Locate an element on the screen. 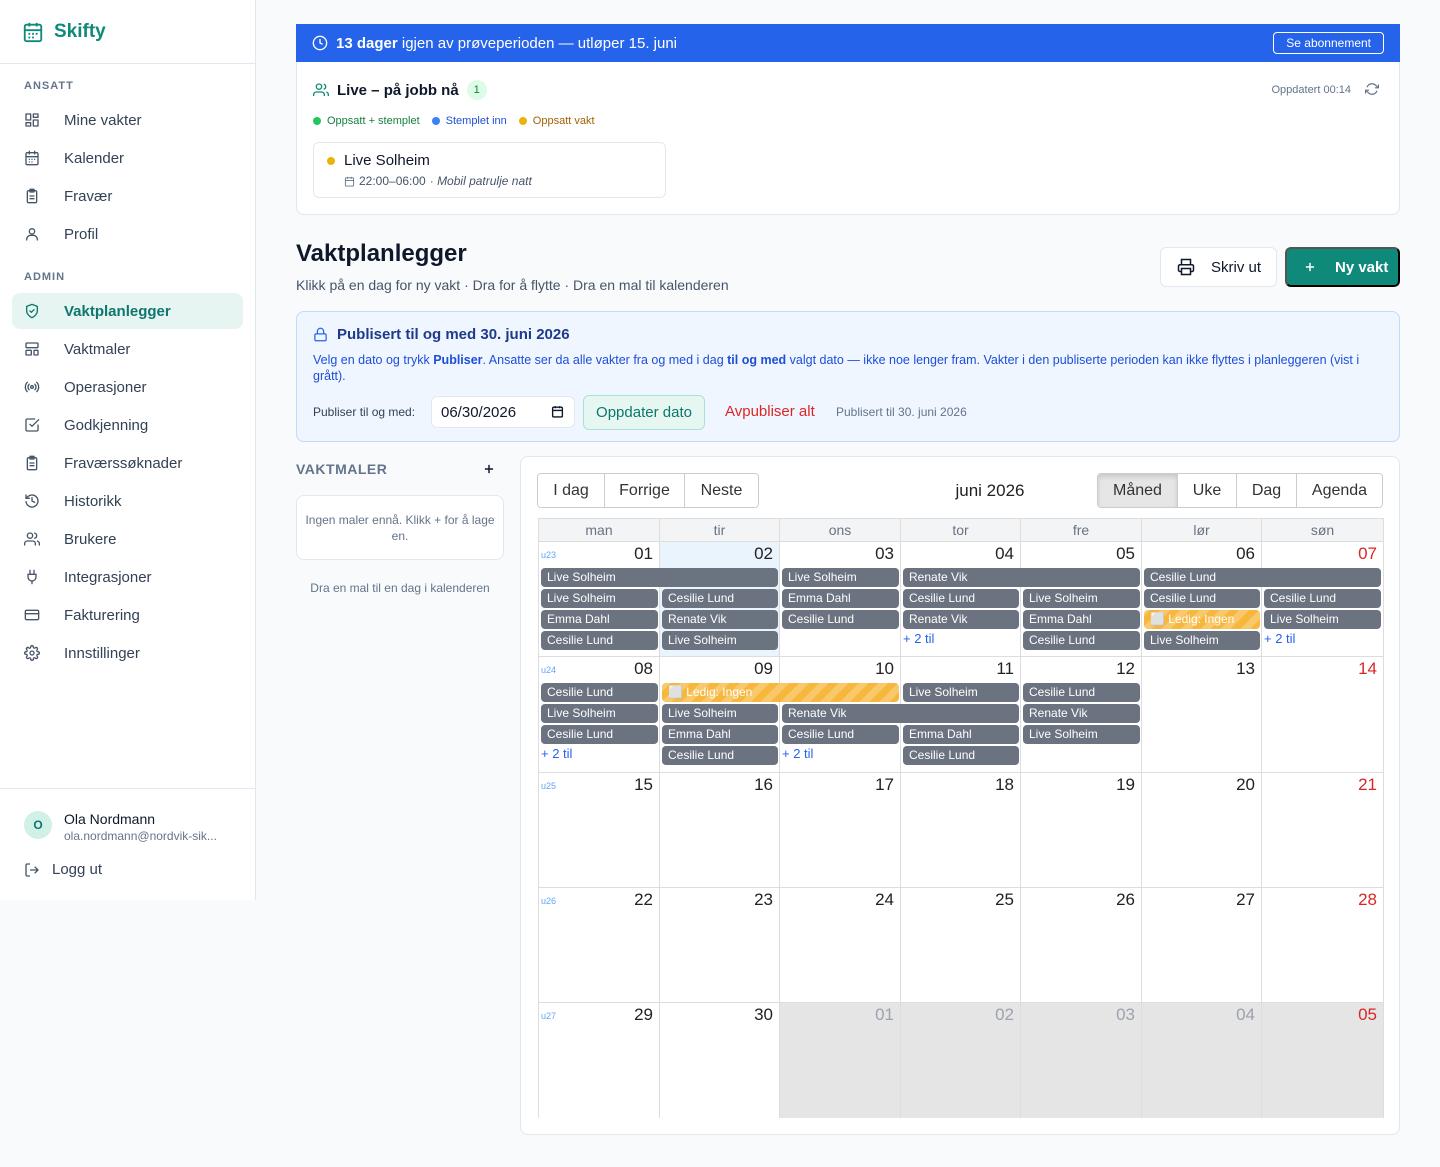 This screenshot has height=1167, width=1440. view-agenda: Agenda is located at coordinates (1339, 490).